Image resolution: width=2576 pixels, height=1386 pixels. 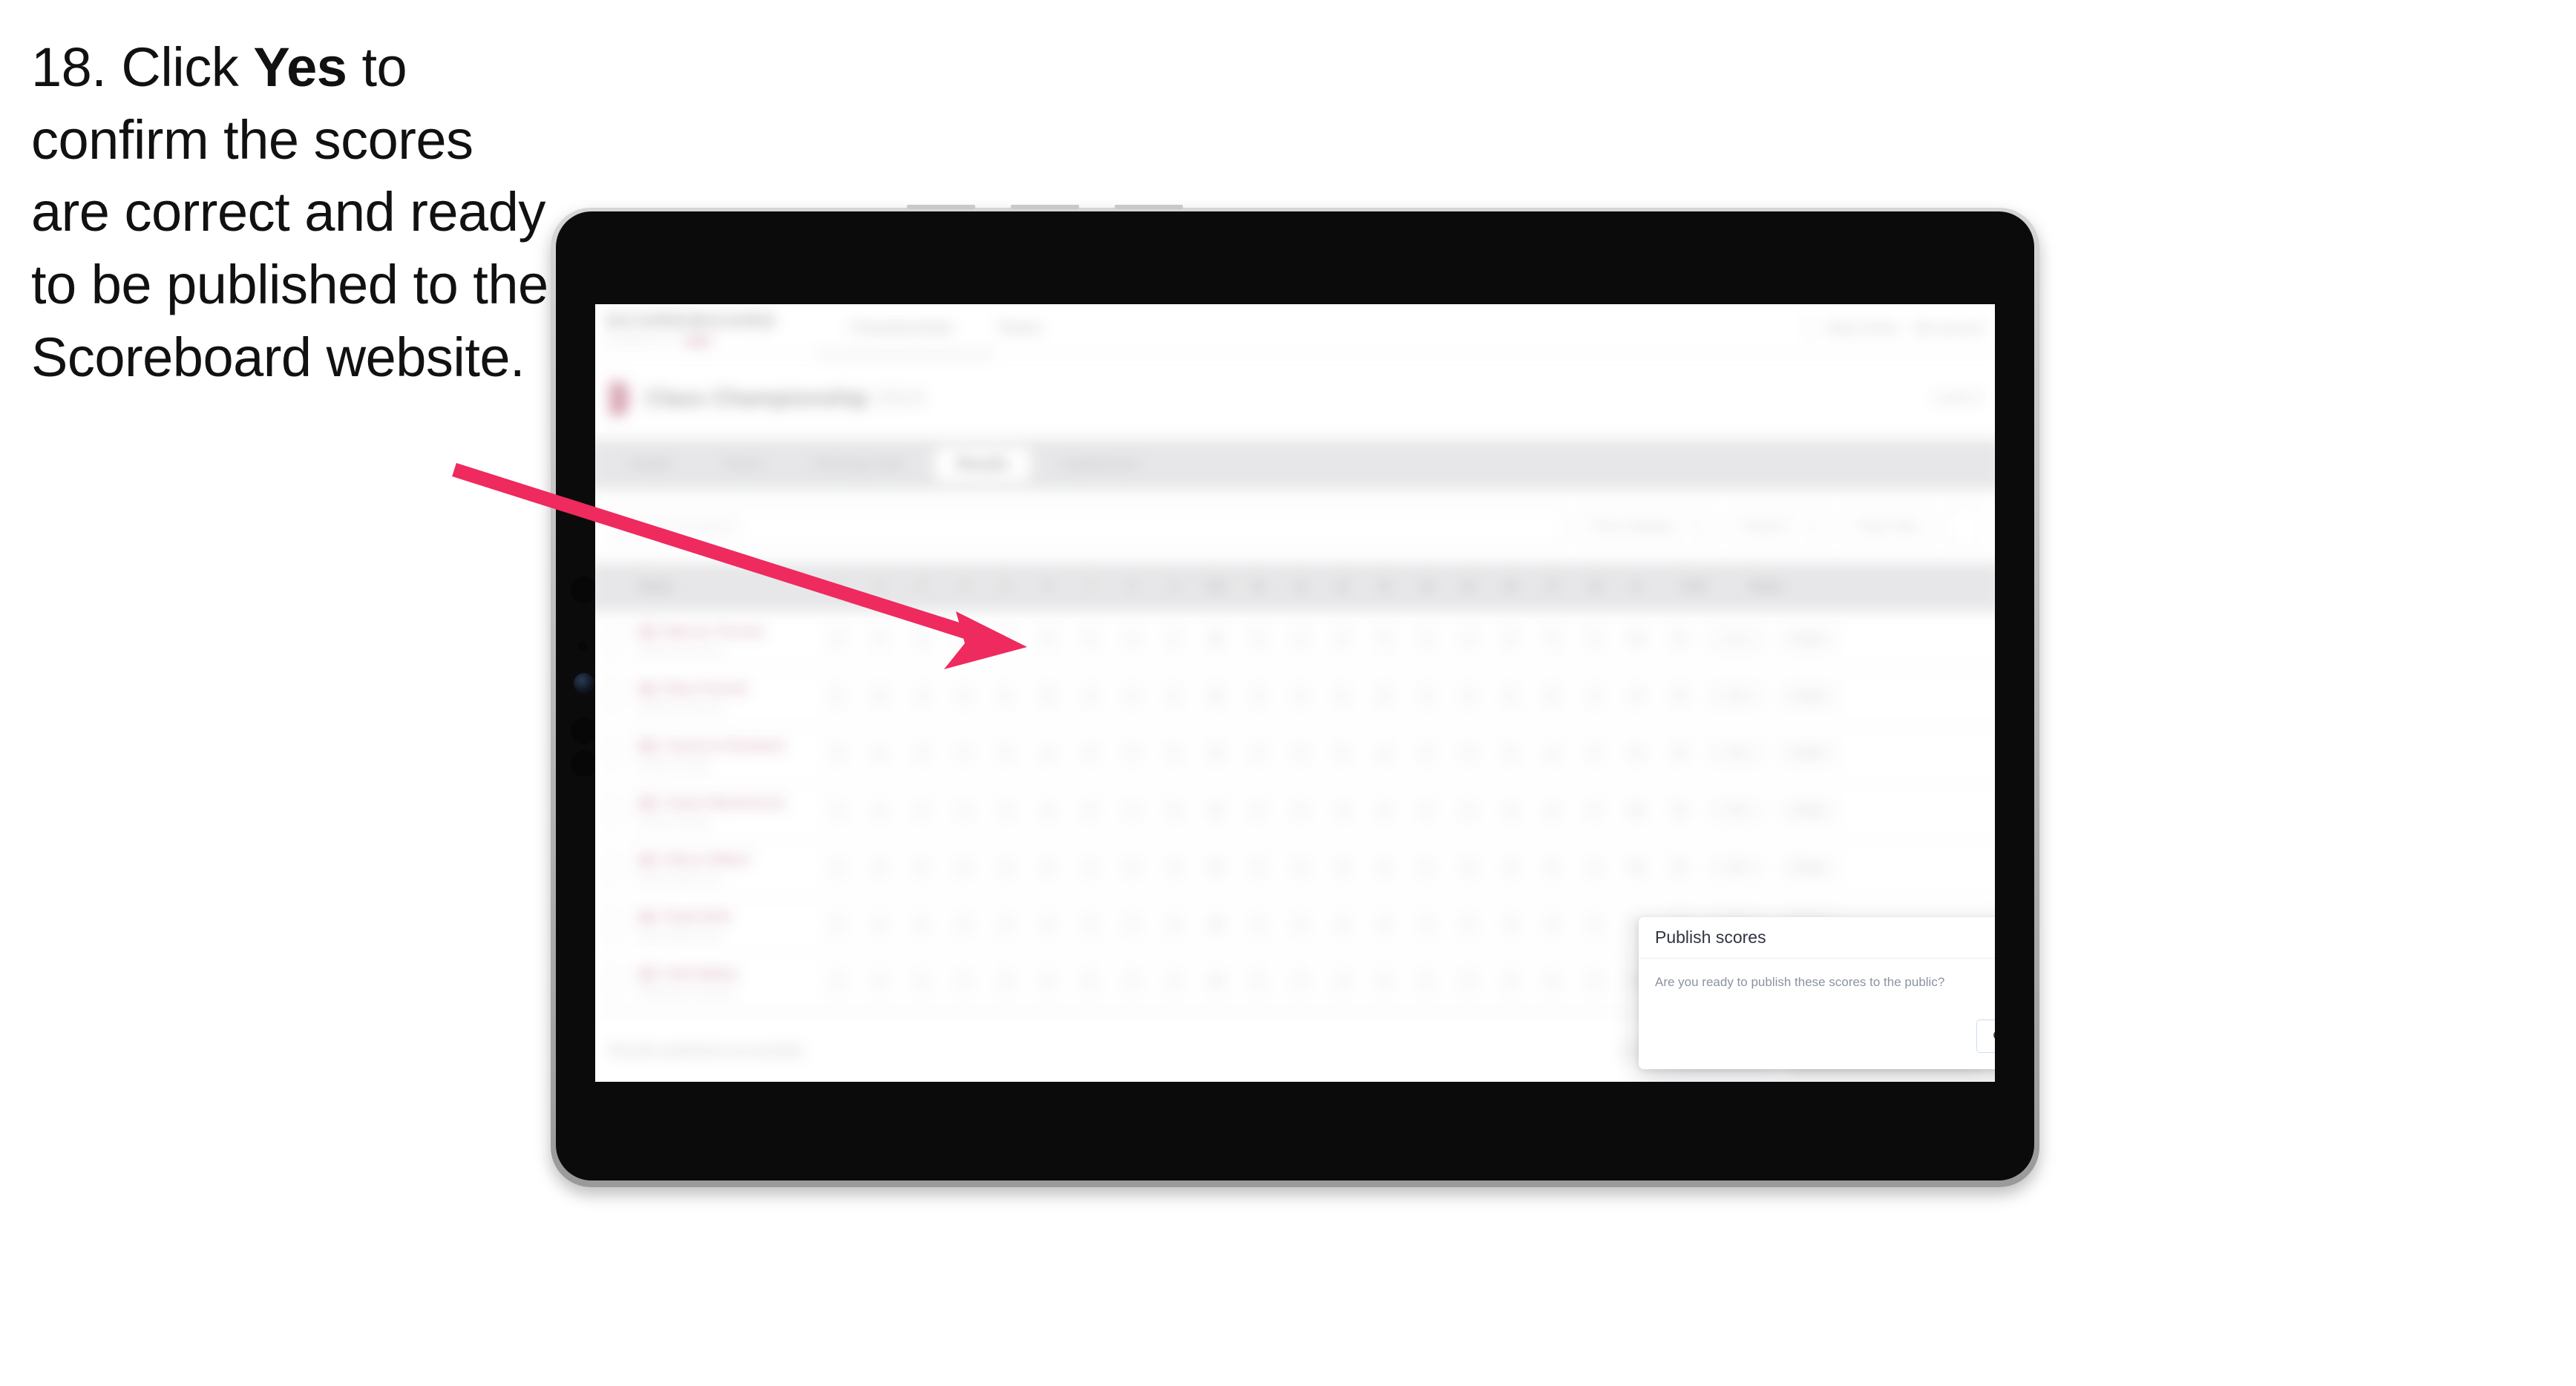 What do you see at coordinates (1637, 811) in the screenshot?
I see `score-cell: 38` at bounding box center [1637, 811].